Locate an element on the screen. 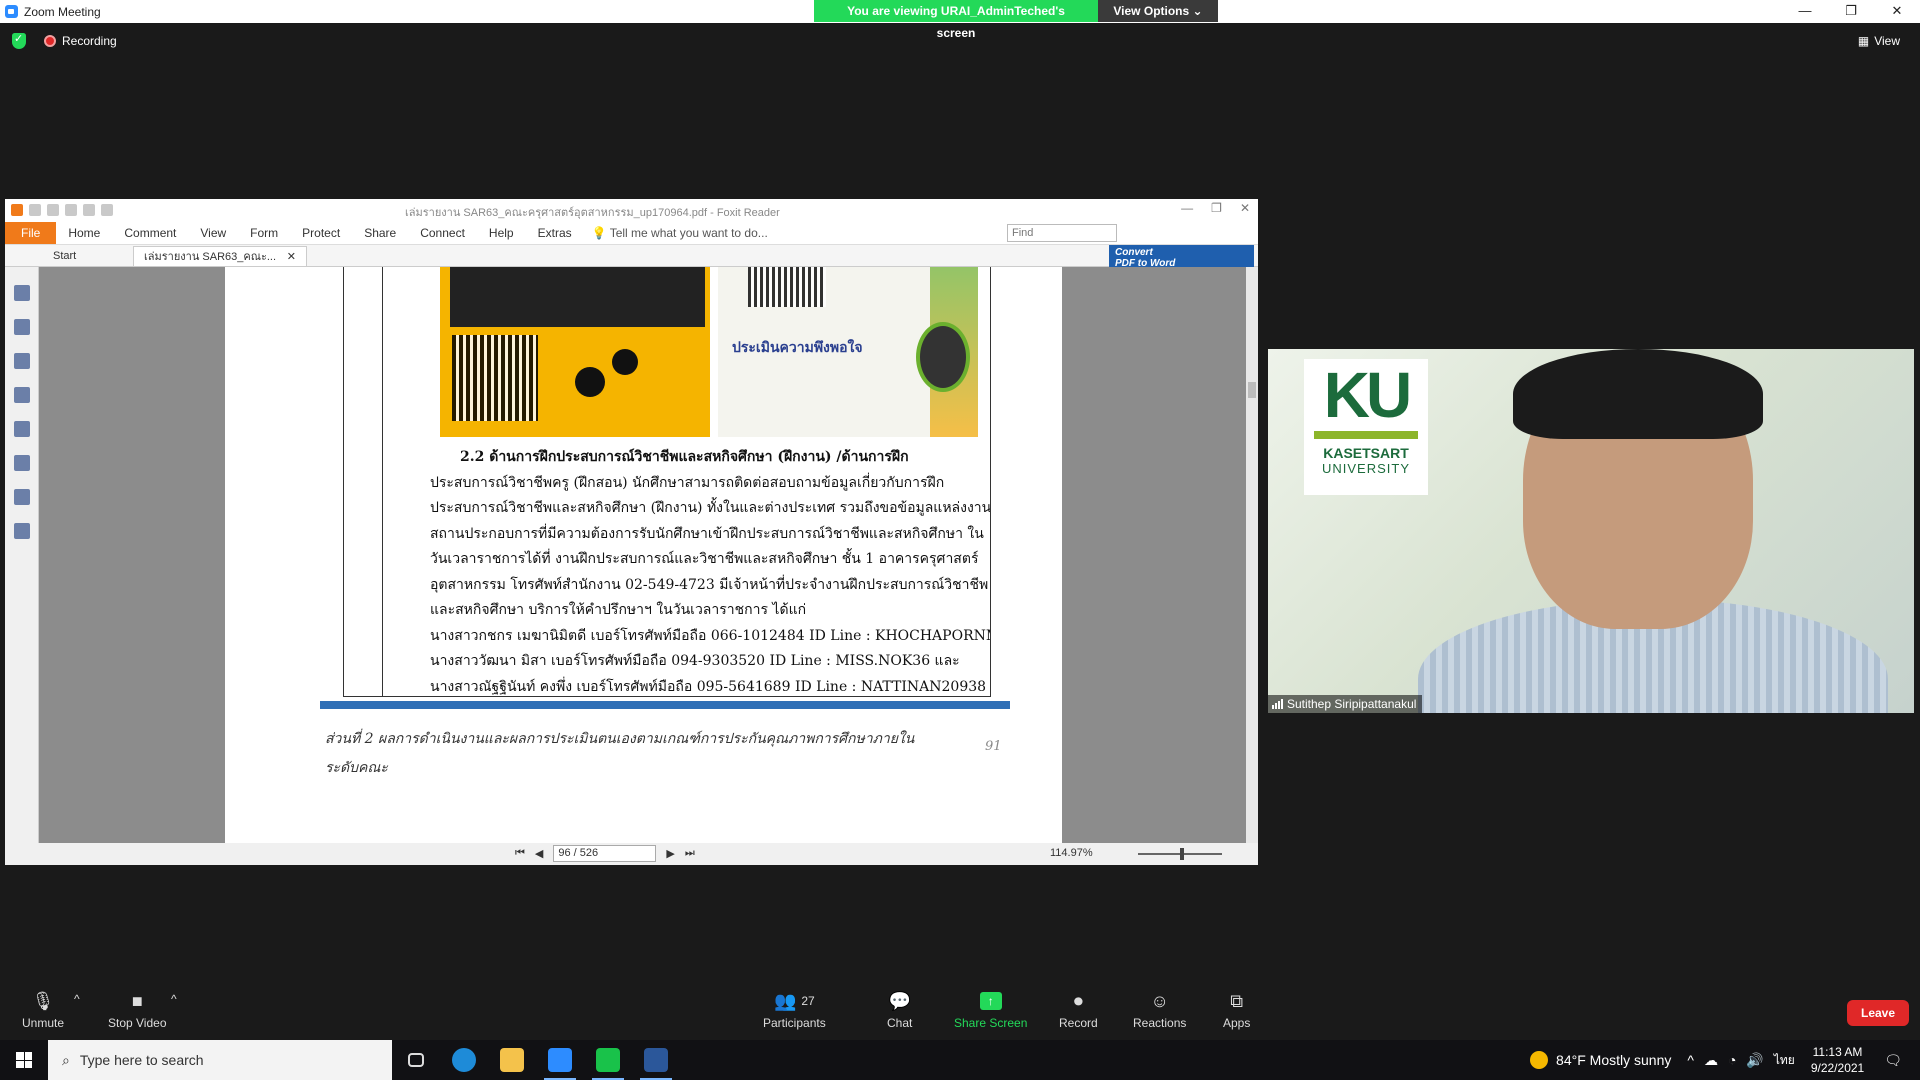 The height and width of the screenshot is (1080, 1920). menu-form: Form is located at coordinates (264, 233).